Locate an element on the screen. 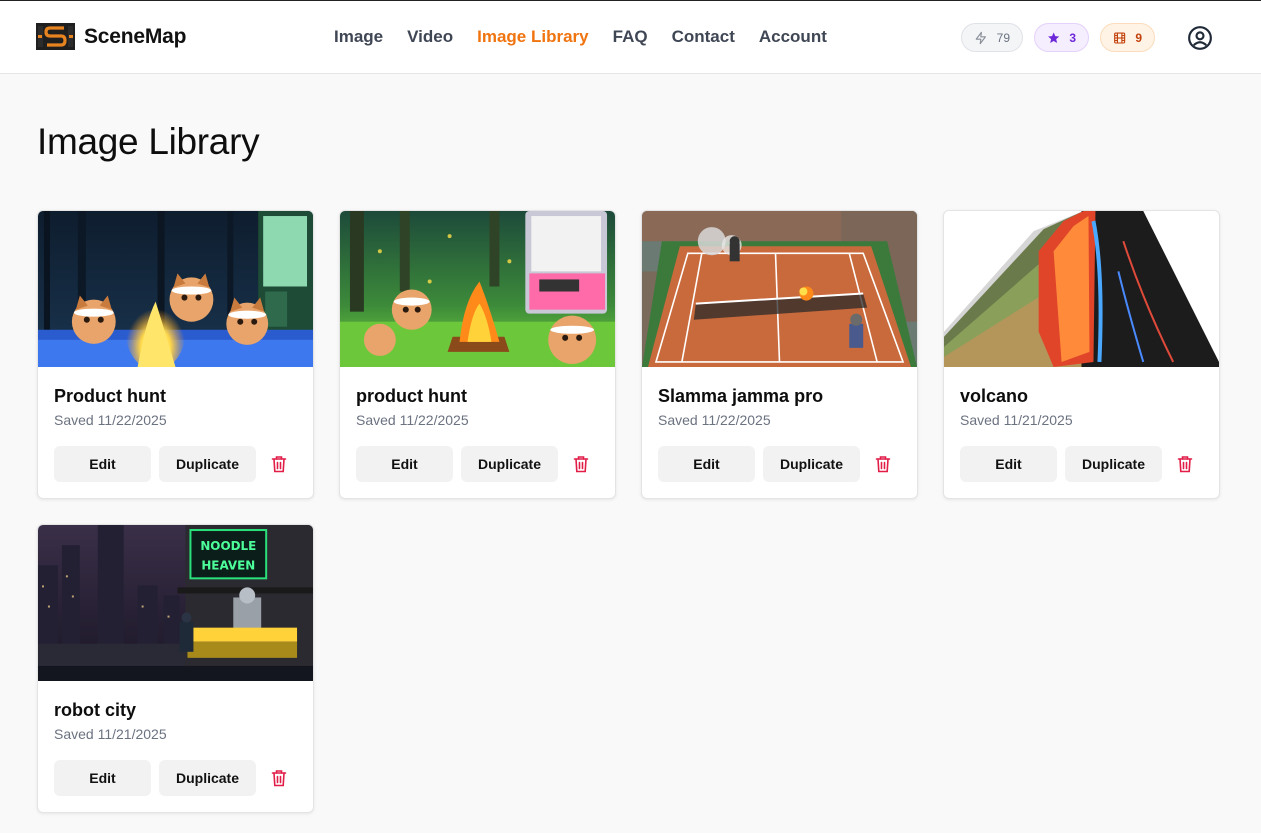 This screenshot has width=1261, height=833. robot-city-image: NOODLE HEAVEN is located at coordinates (175, 603).